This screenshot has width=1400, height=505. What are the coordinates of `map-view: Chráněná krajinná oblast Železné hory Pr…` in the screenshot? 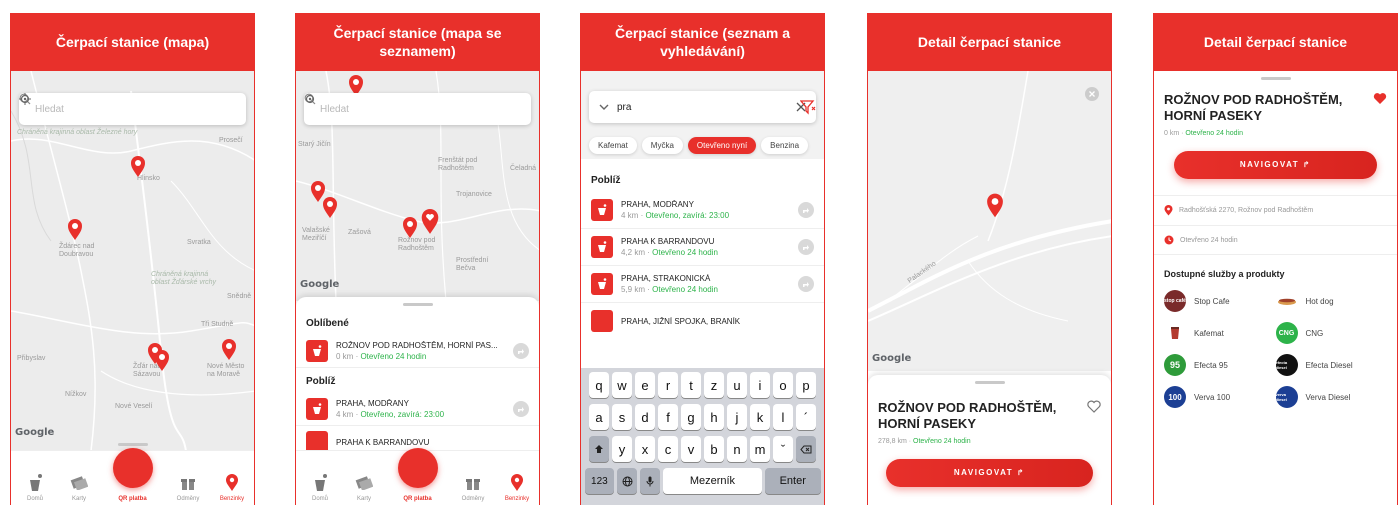 It's located at (132, 288).